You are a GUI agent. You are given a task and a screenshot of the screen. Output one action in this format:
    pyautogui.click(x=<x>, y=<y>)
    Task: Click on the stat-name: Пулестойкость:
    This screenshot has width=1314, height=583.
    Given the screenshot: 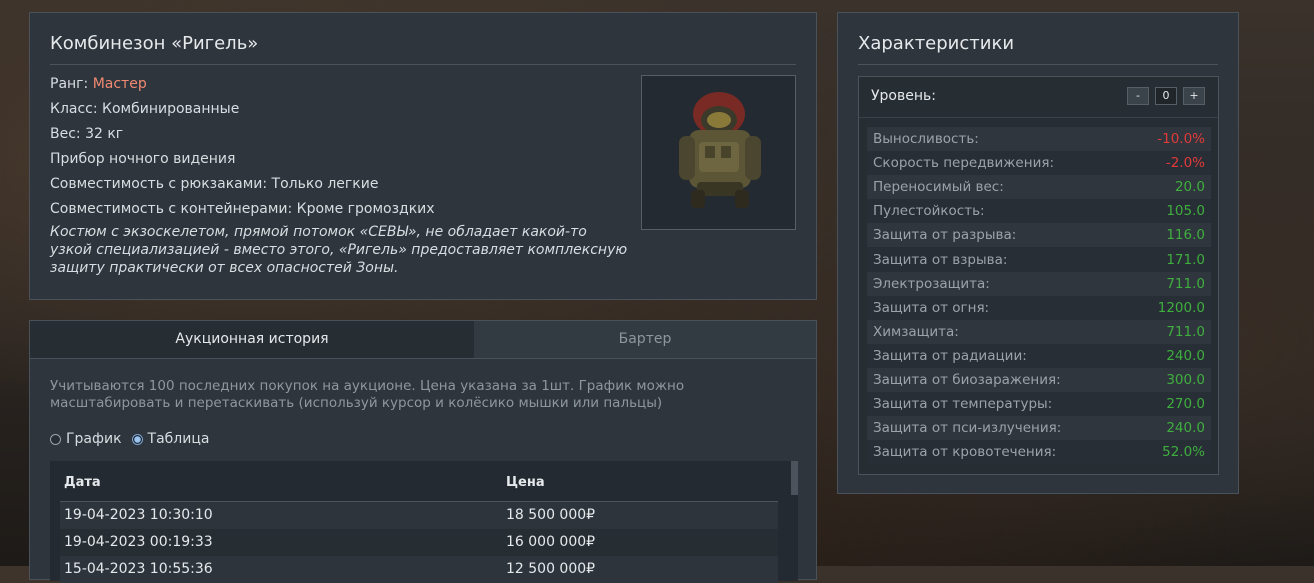 What is the action you would take?
    pyautogui.click(x=929, y=211)
    